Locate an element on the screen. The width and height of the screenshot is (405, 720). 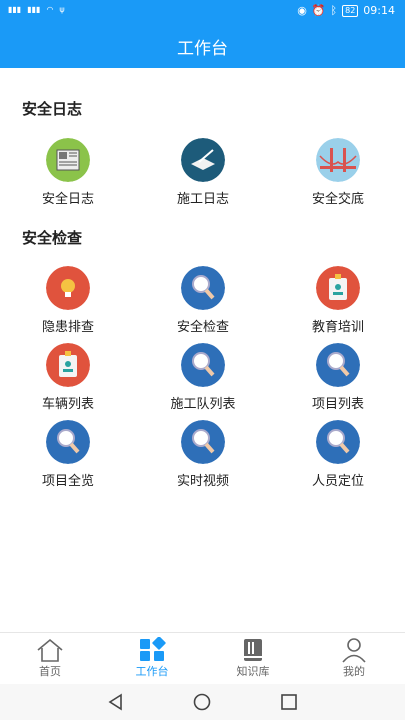
grid-item-label: 教育培训 is located at coordinates (337, 327).